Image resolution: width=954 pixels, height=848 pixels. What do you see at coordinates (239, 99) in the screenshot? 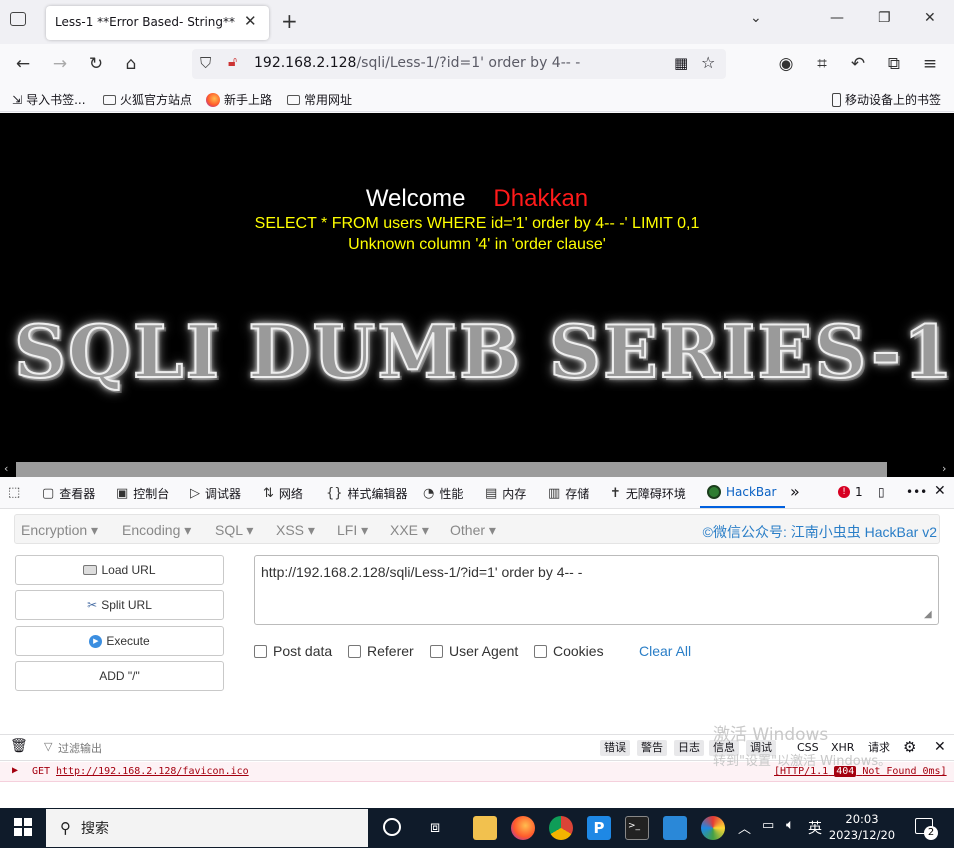
I see `bookmark-getting-started: 新手上路` at bounding box center [239, 99].